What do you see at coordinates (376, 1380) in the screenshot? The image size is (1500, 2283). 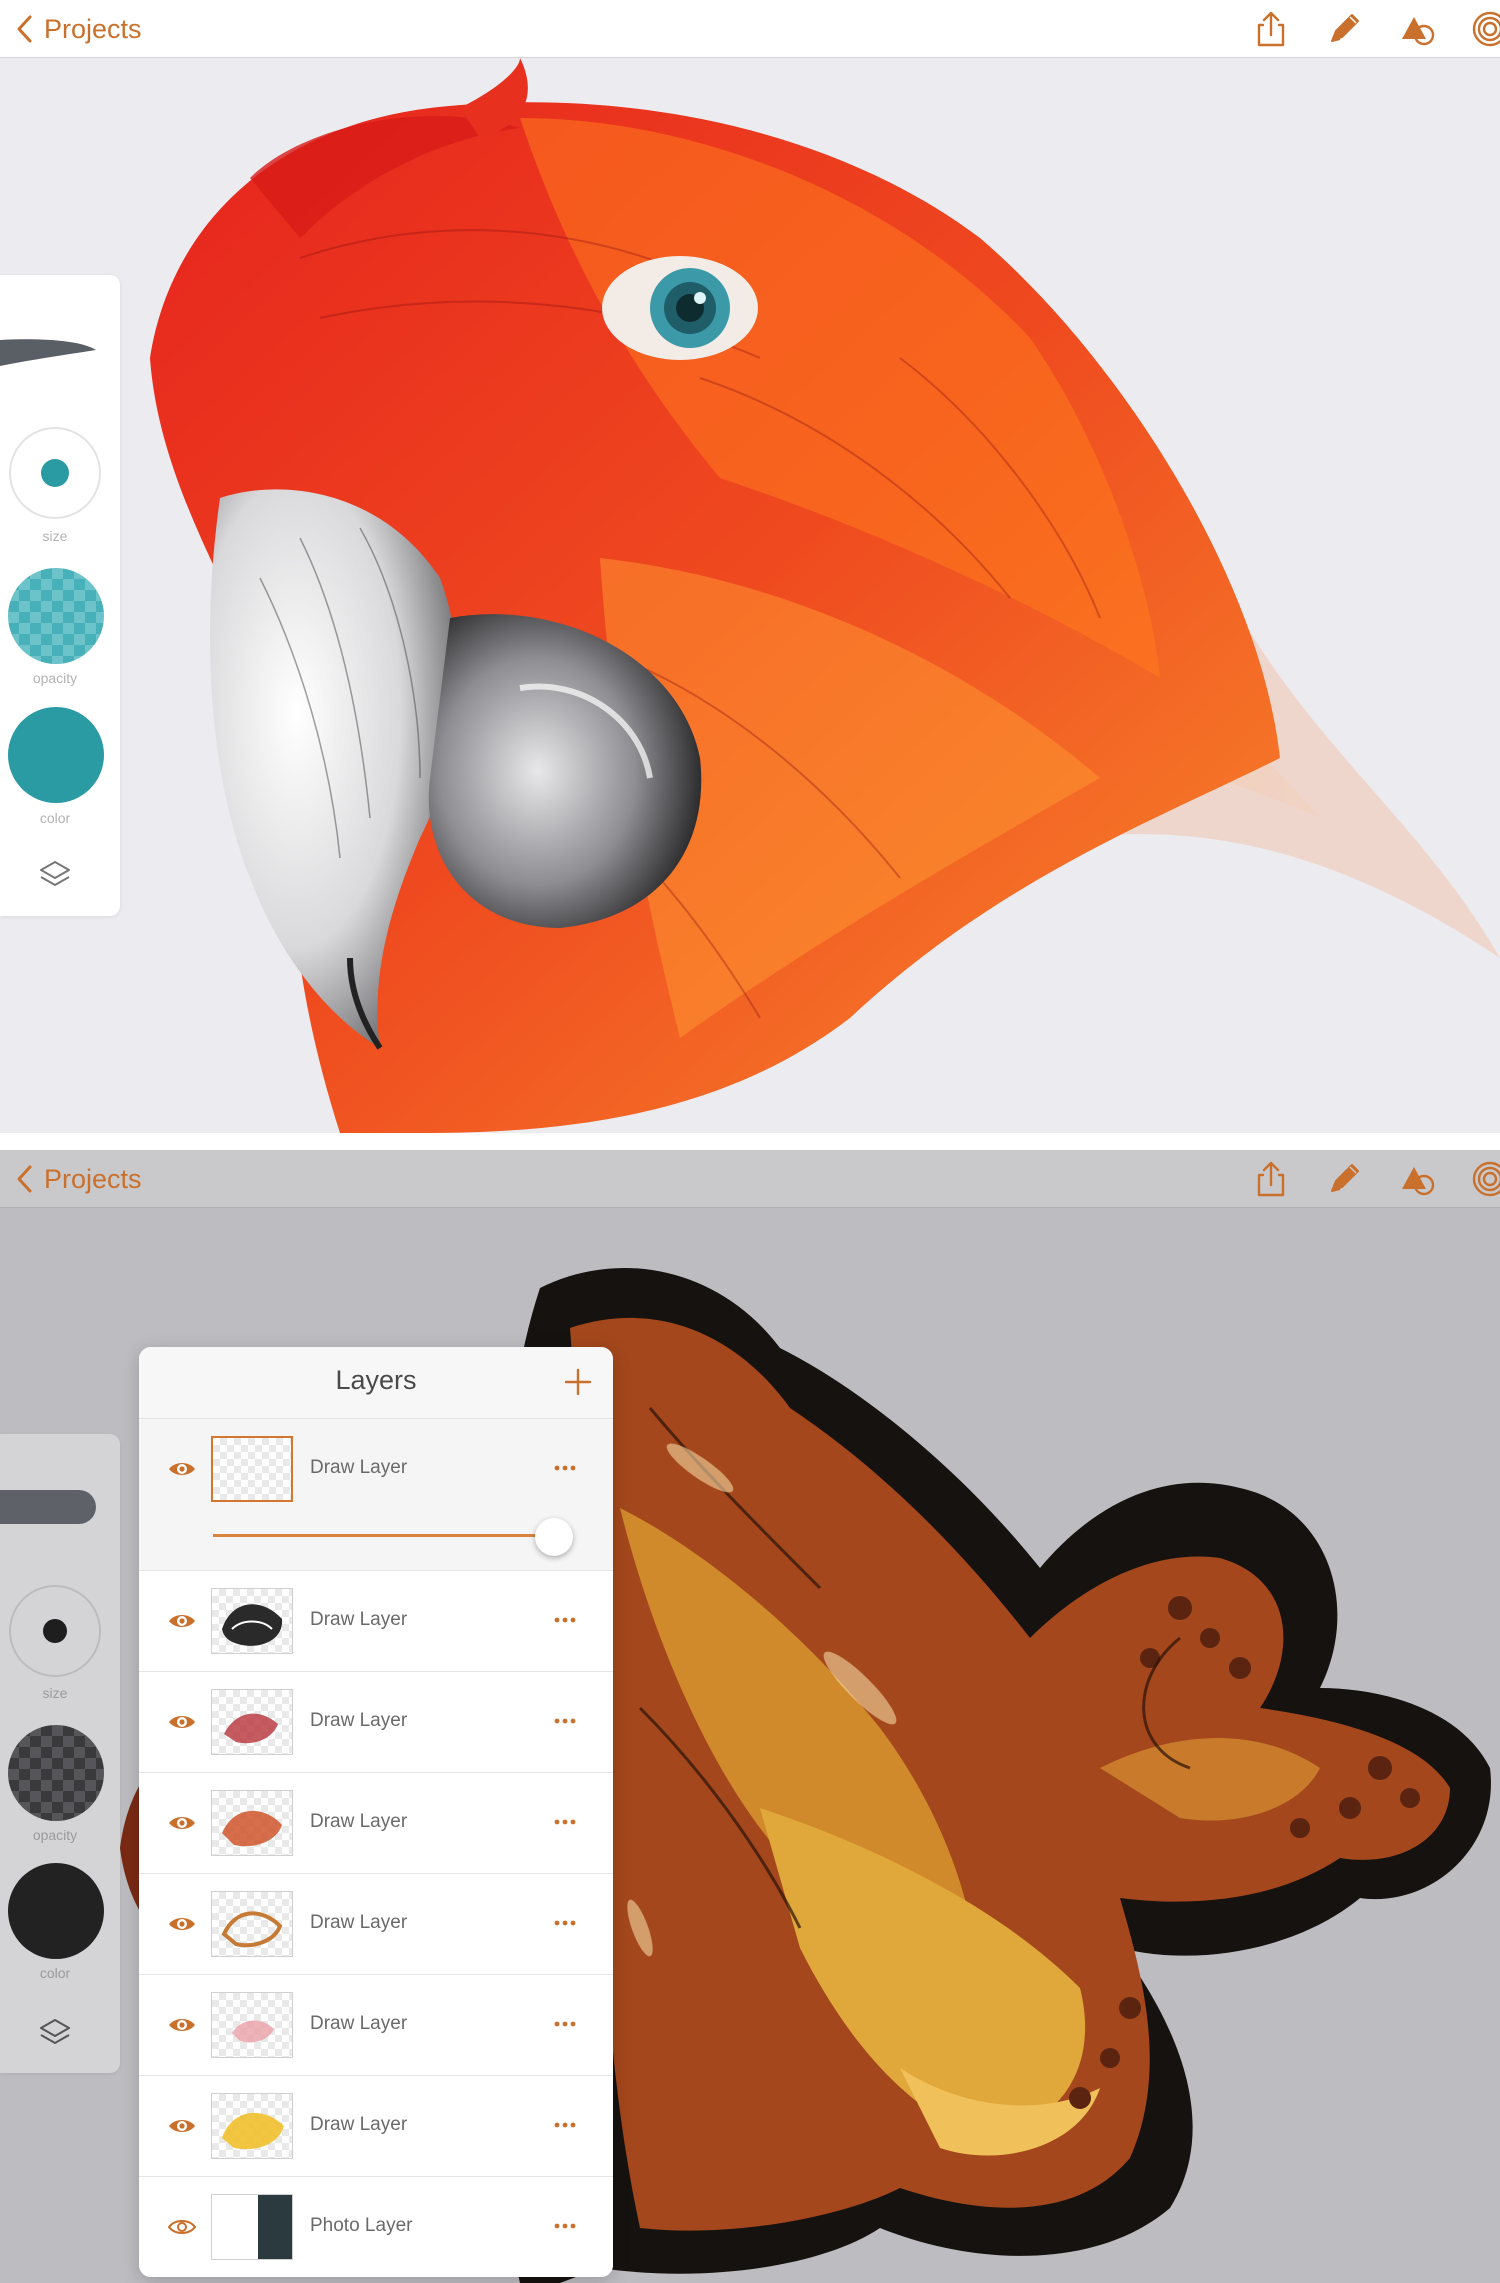 I see `layers-title: Layers` at bounding box center [376, 1380].